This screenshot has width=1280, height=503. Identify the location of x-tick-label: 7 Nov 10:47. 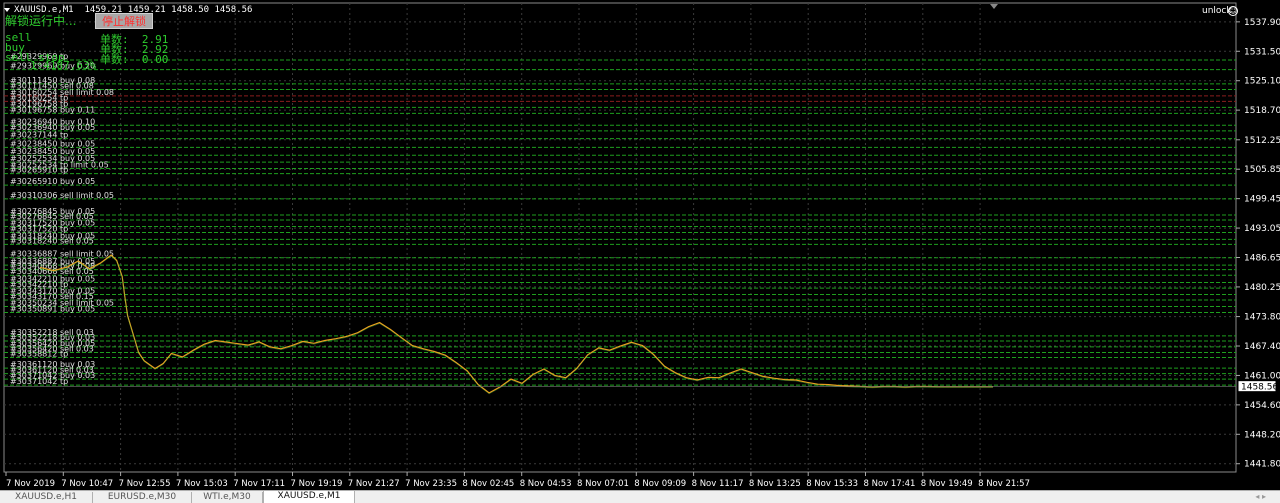
(87, 484).